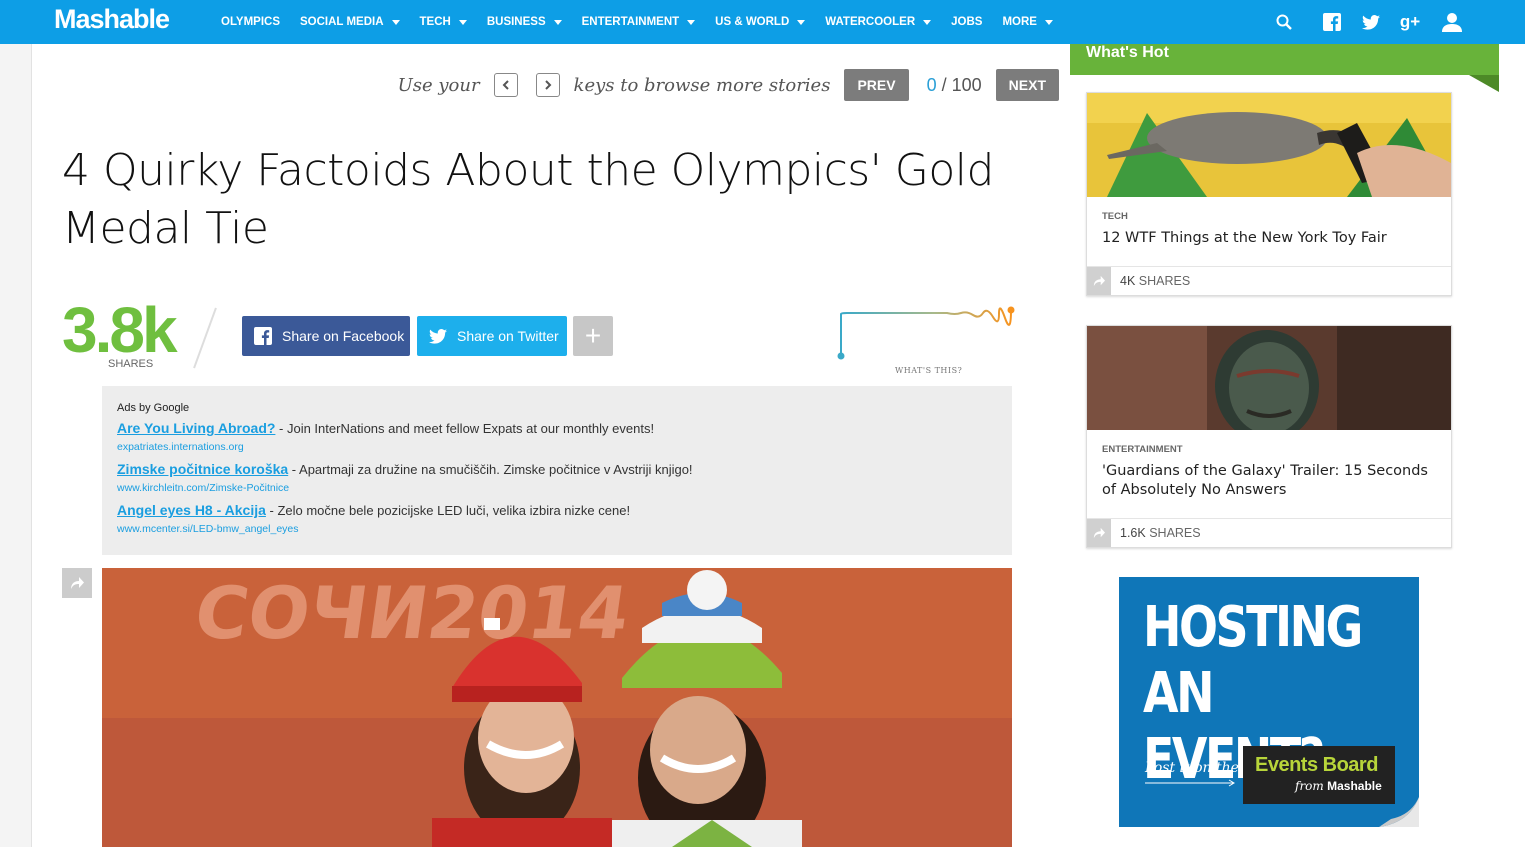  I want to click on nav-item-us-world: US & WORLD, so click(760, 22).